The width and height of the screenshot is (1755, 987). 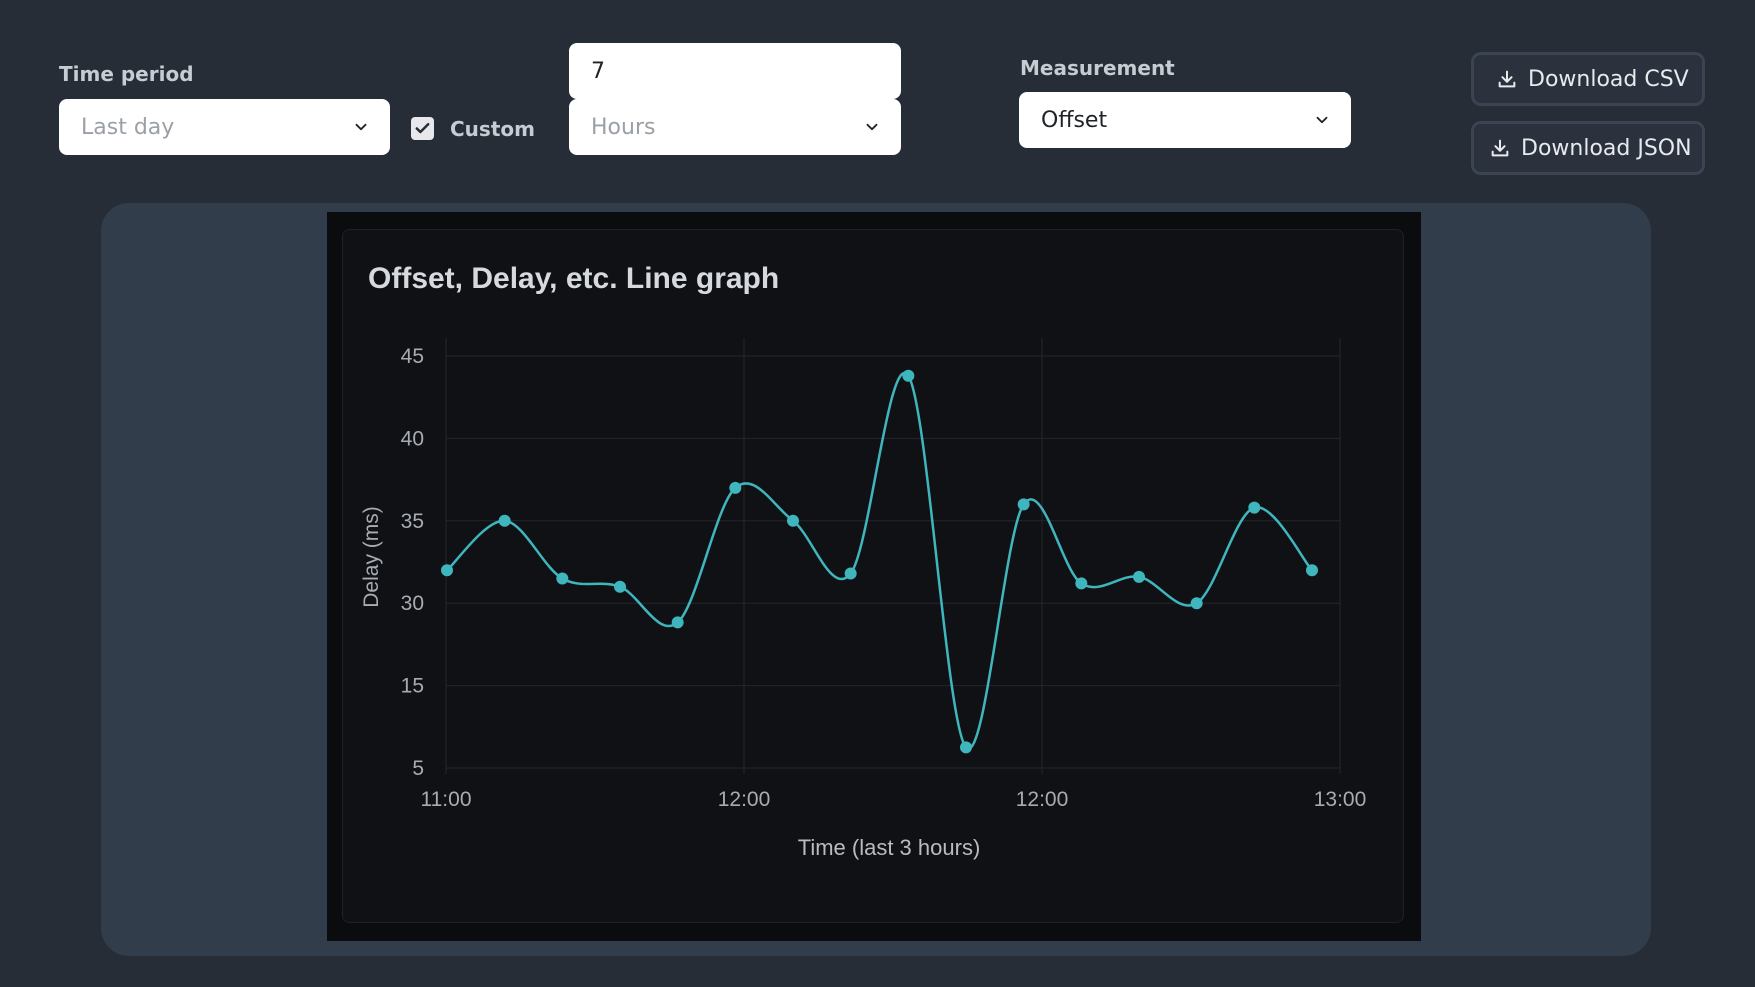 What do you see at coordinates (623, 127) in the screenshot?
I see `custom-unit-value: Hours` at bounding box center [623, 127].